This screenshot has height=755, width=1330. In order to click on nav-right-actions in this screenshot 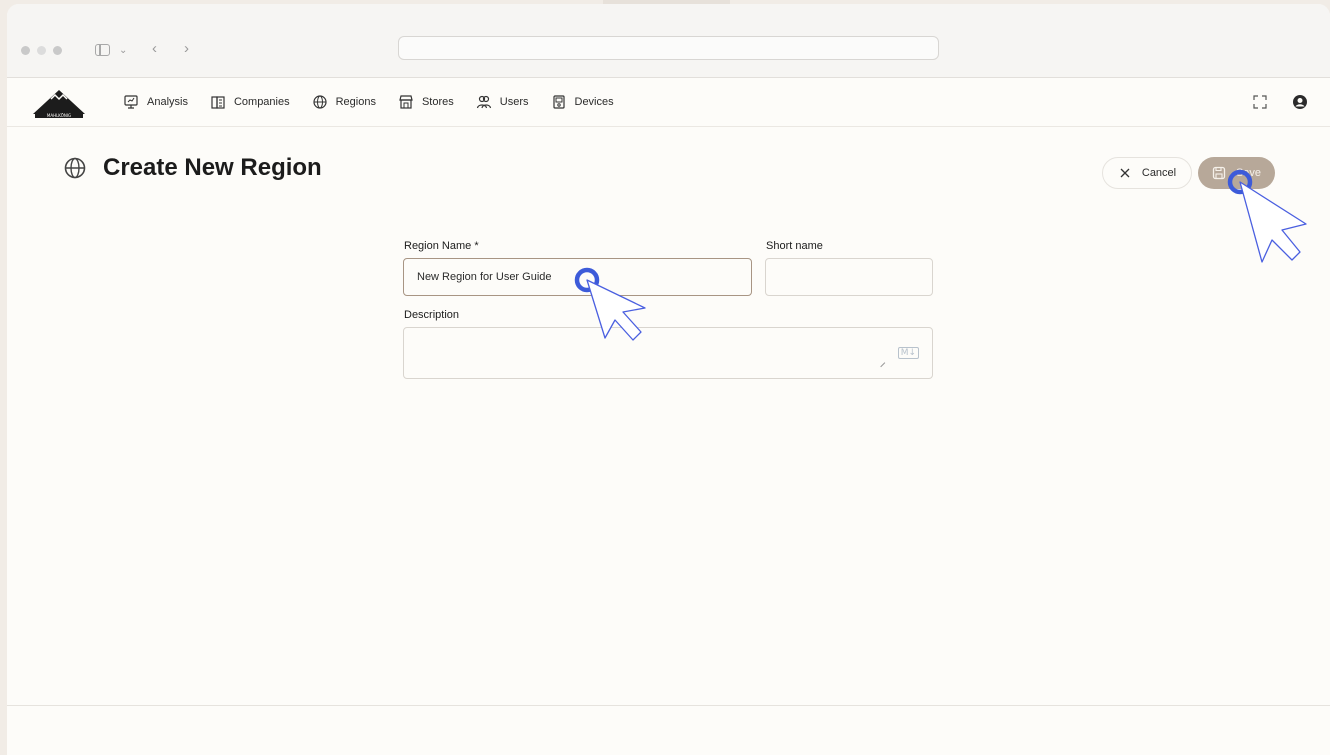, I will do `click(1280, 102)`.